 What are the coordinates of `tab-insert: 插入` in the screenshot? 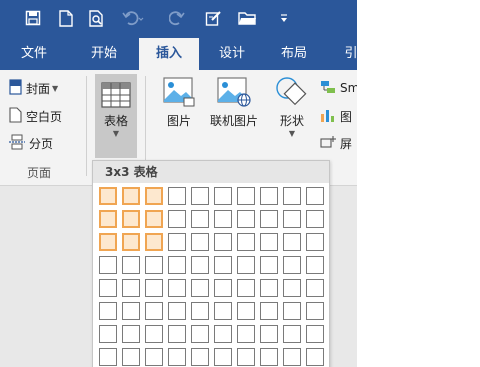 It's located at (169, 54).